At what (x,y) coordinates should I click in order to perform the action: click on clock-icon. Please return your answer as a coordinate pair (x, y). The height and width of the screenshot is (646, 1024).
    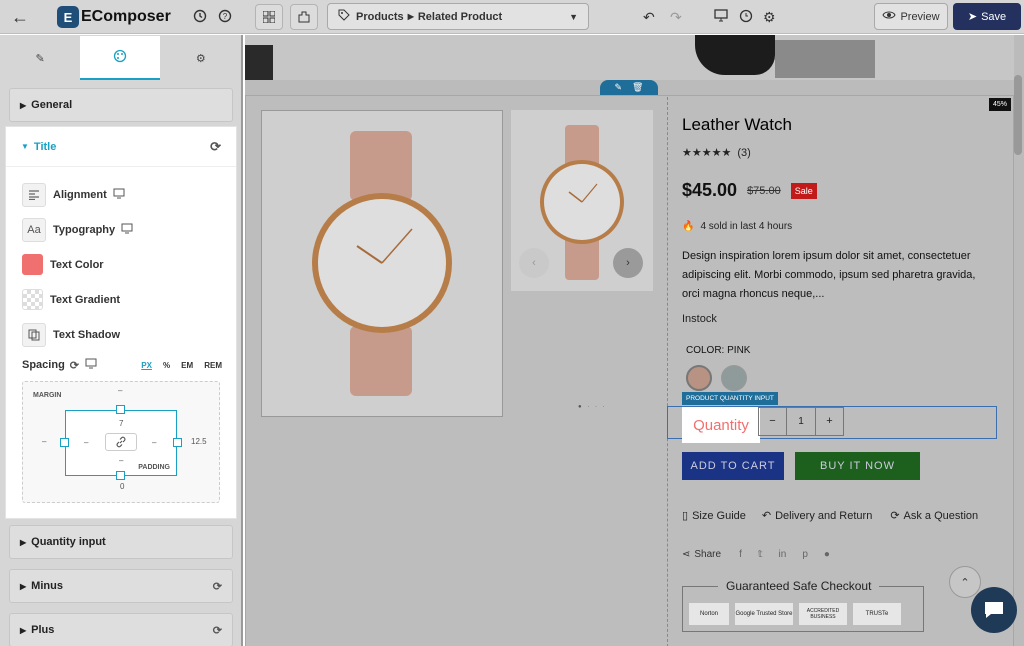
    Looking at the image, I should click on (746, 16).